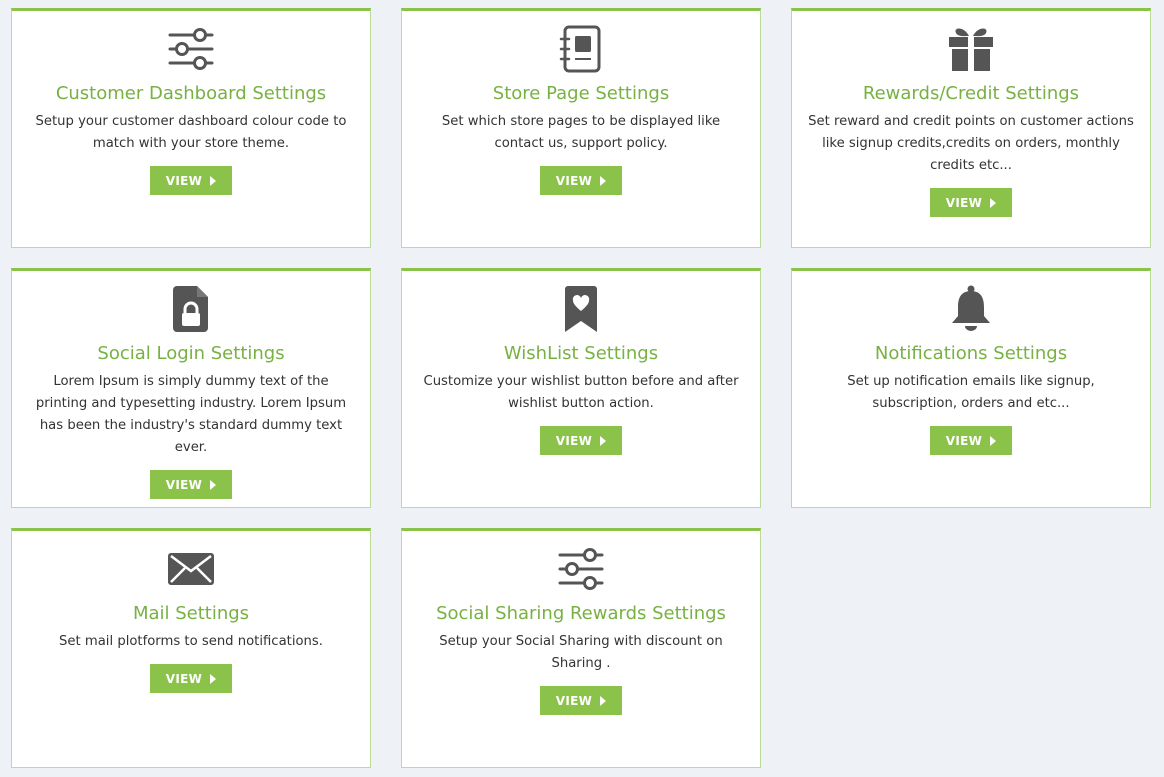 This screenshot has height=777, width=1164. Describe the element at coordinates (191, 353) in the screenshot. I see `card-title: Social Login Settings` at that location.